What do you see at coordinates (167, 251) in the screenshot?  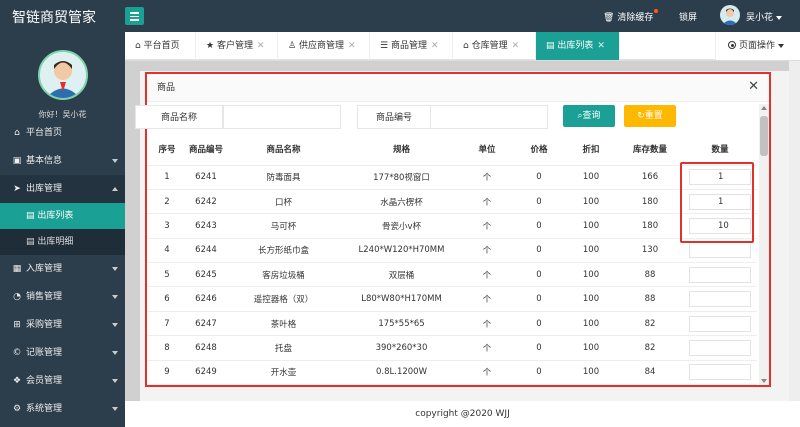 I see `table-cell: 4` at bounding box center [167, 251].